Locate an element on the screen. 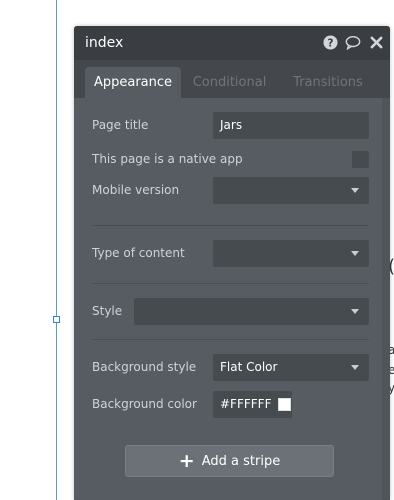 The width and height of the screenshot is (394, 500). background-color-value: #FFFFFF is located at coordinates (246, 404).